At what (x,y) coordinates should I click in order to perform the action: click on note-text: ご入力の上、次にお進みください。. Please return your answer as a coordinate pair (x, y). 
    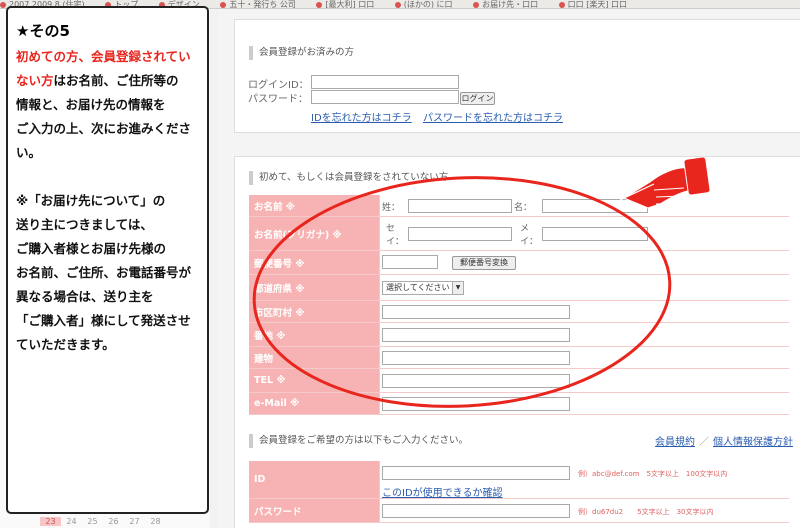
    Looking at the image, I should click on (104, 140).